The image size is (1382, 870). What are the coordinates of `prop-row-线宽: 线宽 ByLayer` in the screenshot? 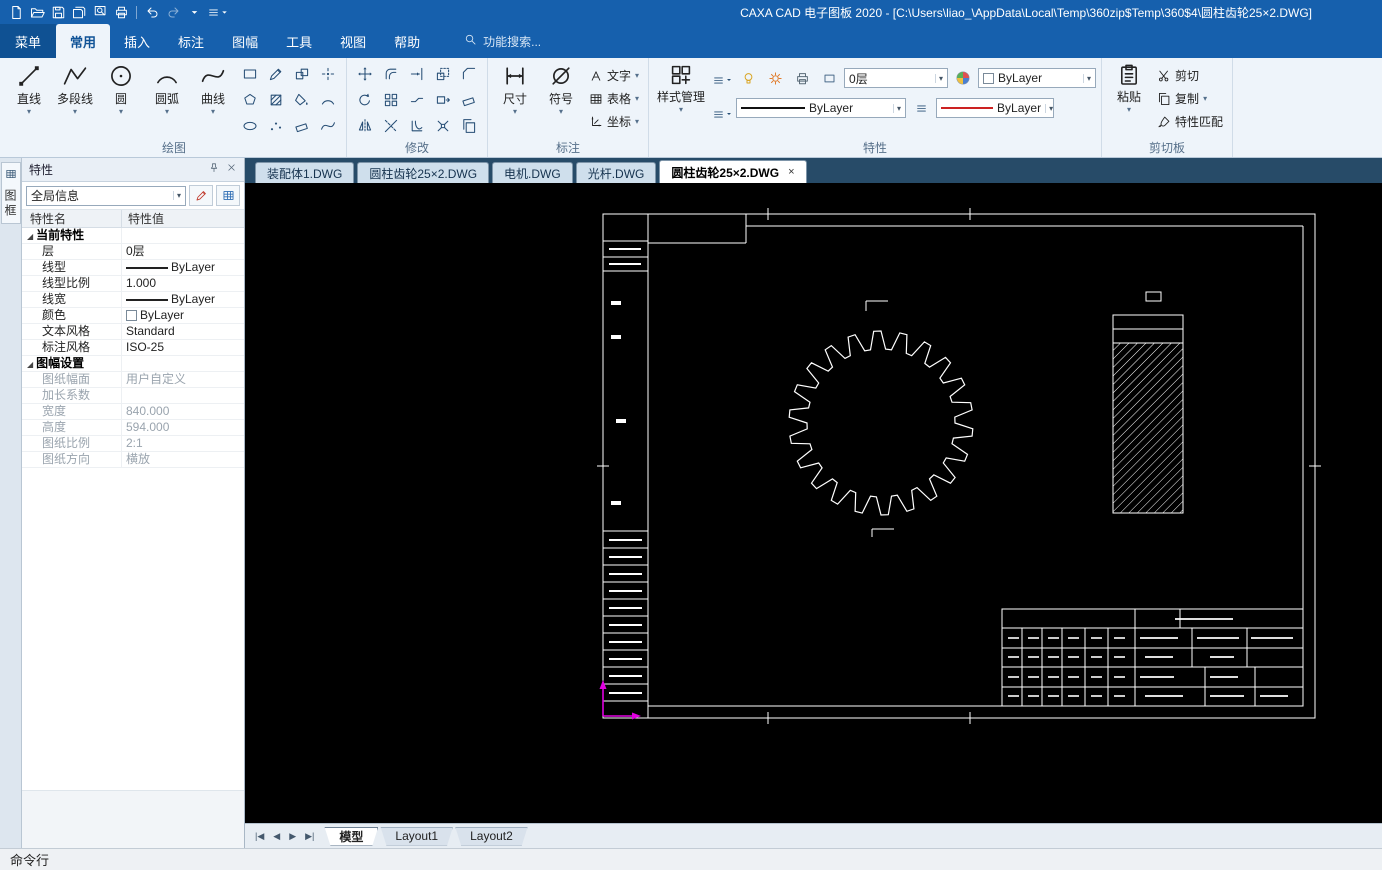 It's located at (133, 300).